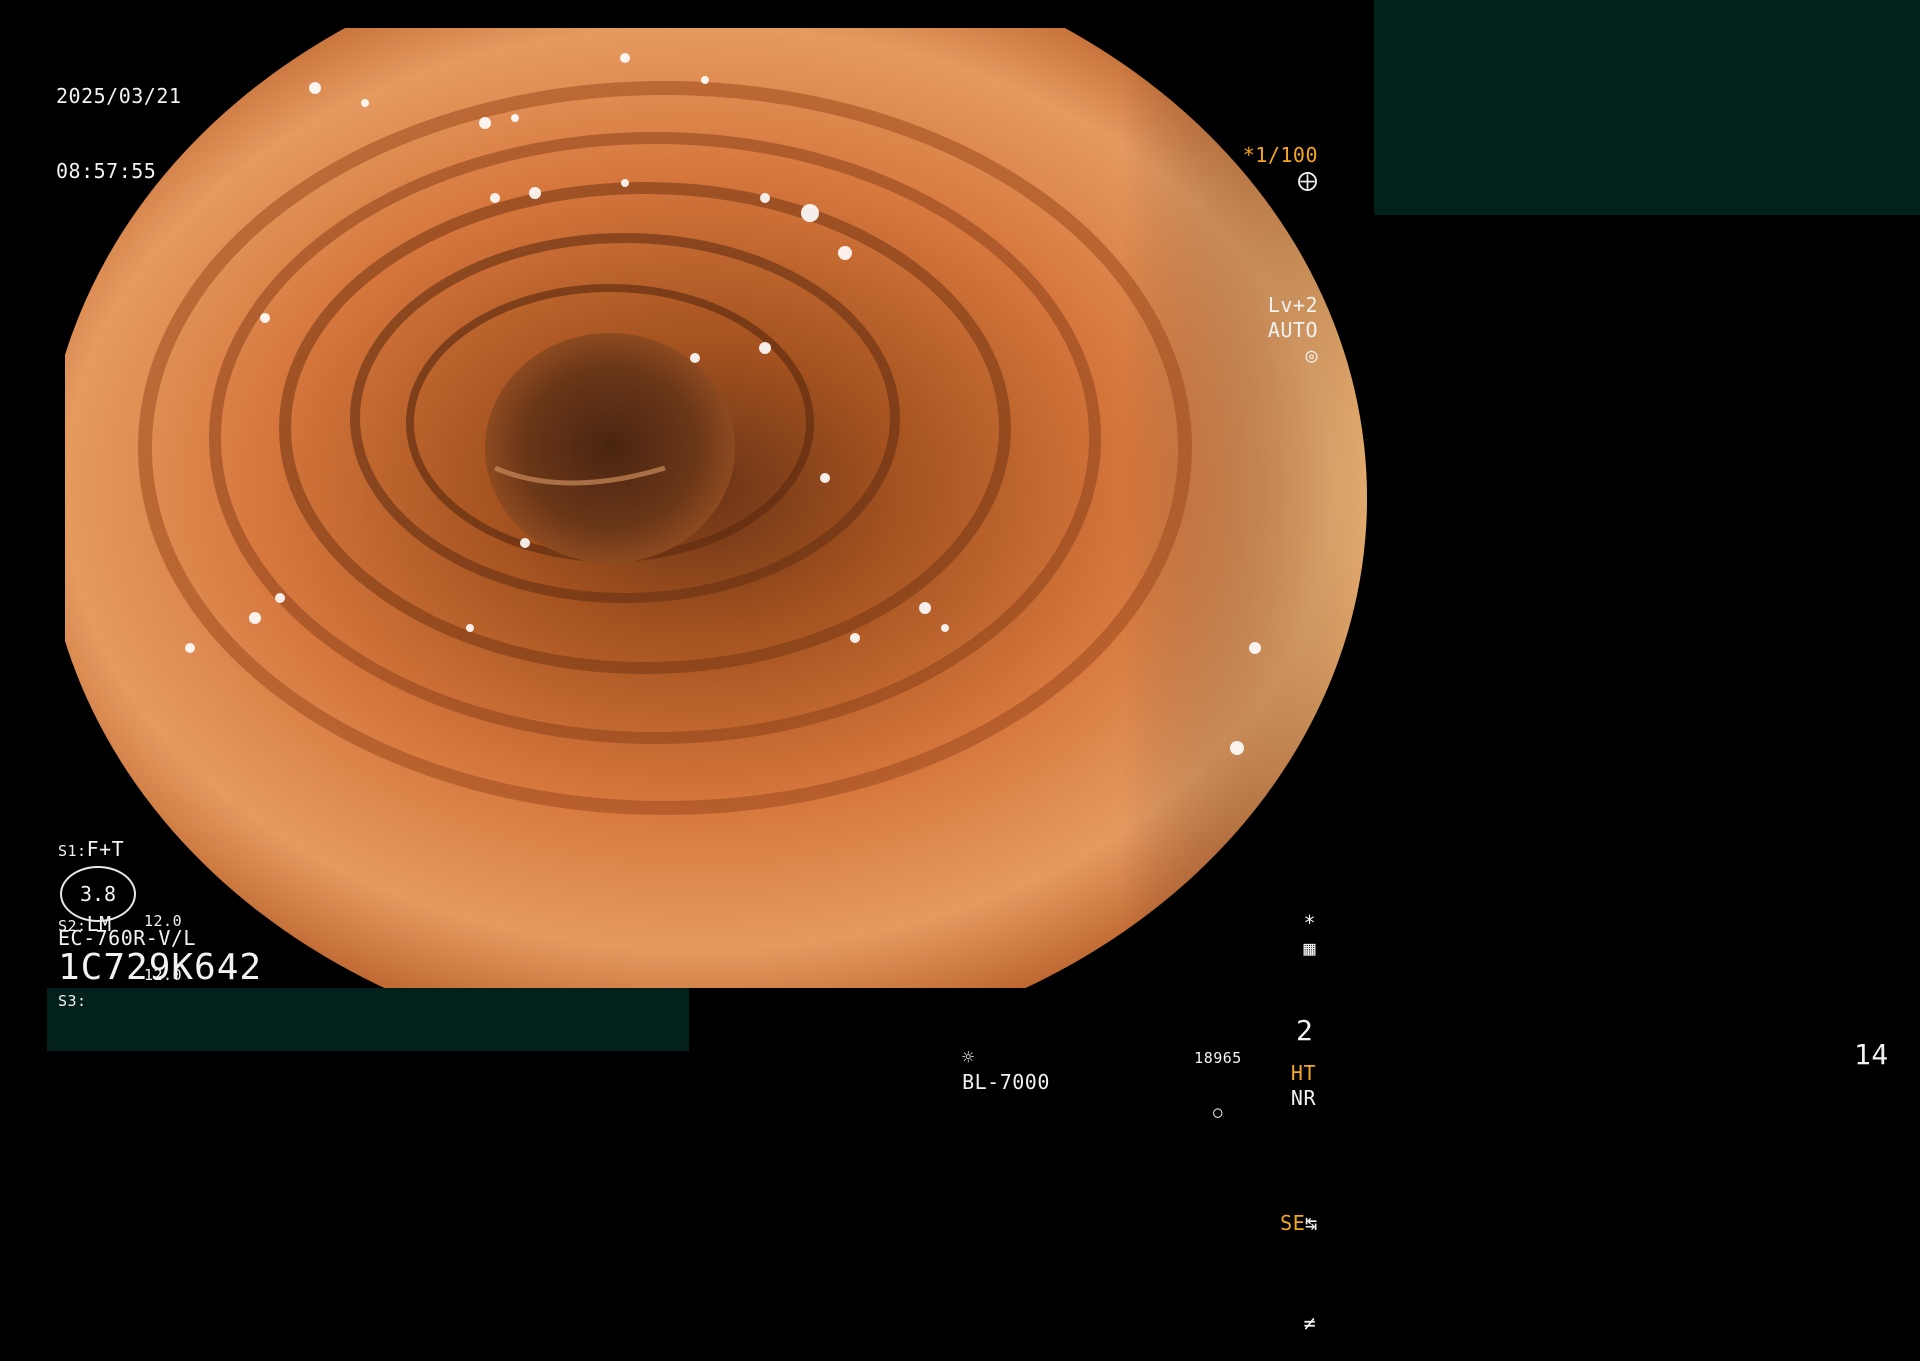  I want to click on s1-key: S1:, so click(72, 851).